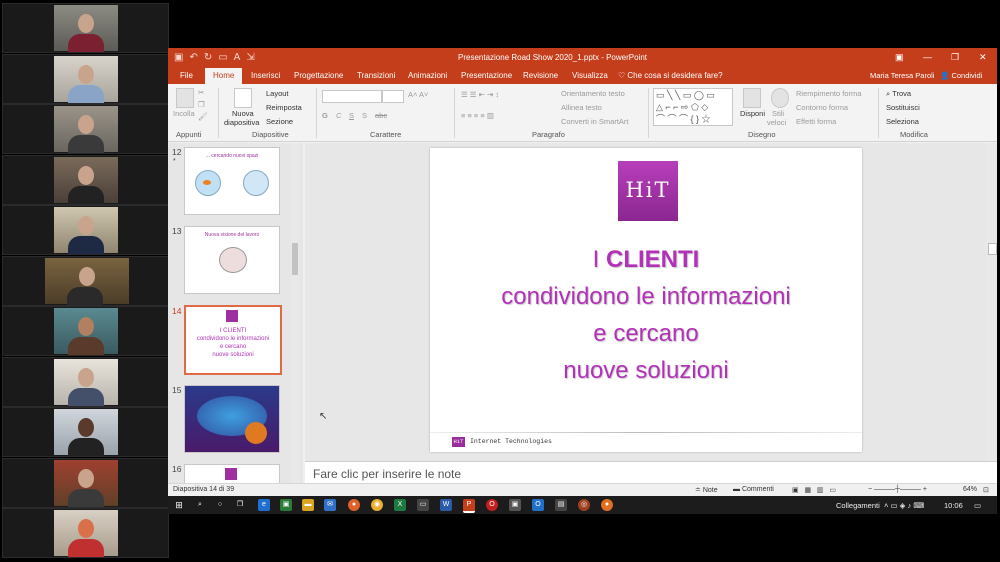 The image size is (1000, 562). I want to click on shadow-button: S, so click(364, 115).